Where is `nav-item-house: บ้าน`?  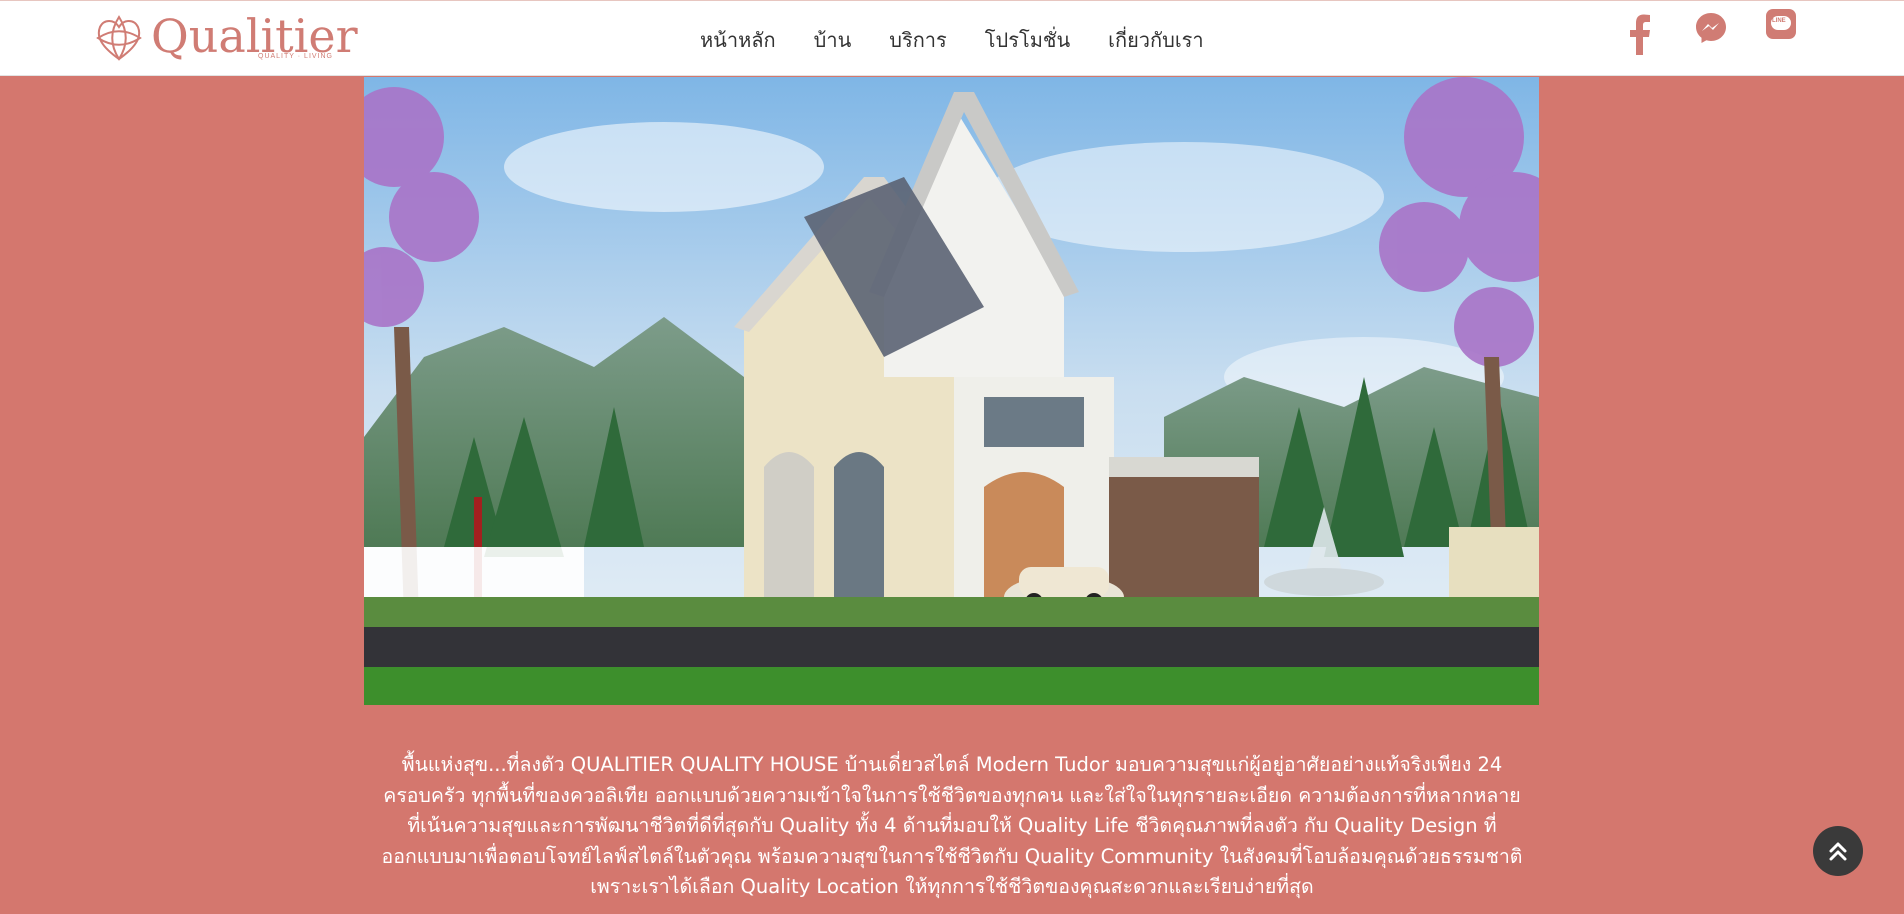 nav-item-house: บ้าน is located at coordinates (833, 40).